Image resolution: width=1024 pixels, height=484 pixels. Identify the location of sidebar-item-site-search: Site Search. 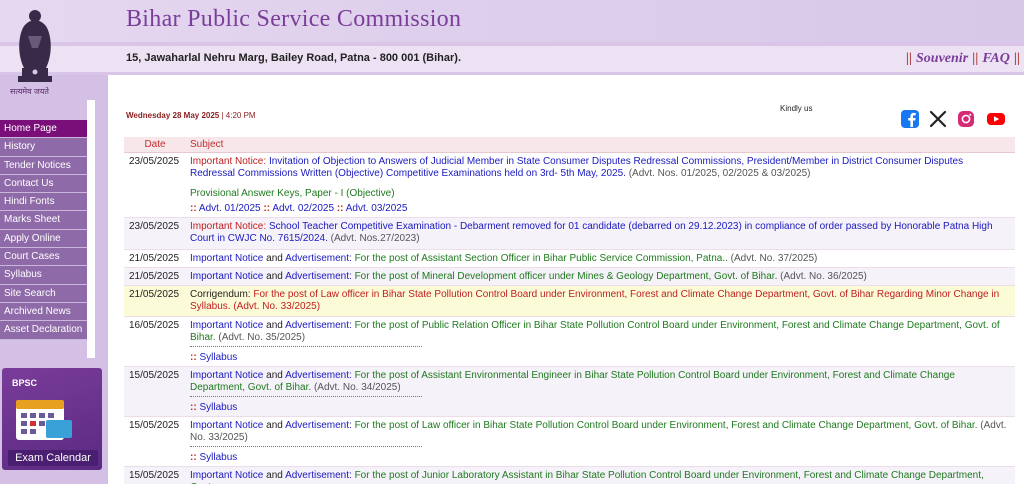
(43, 293).